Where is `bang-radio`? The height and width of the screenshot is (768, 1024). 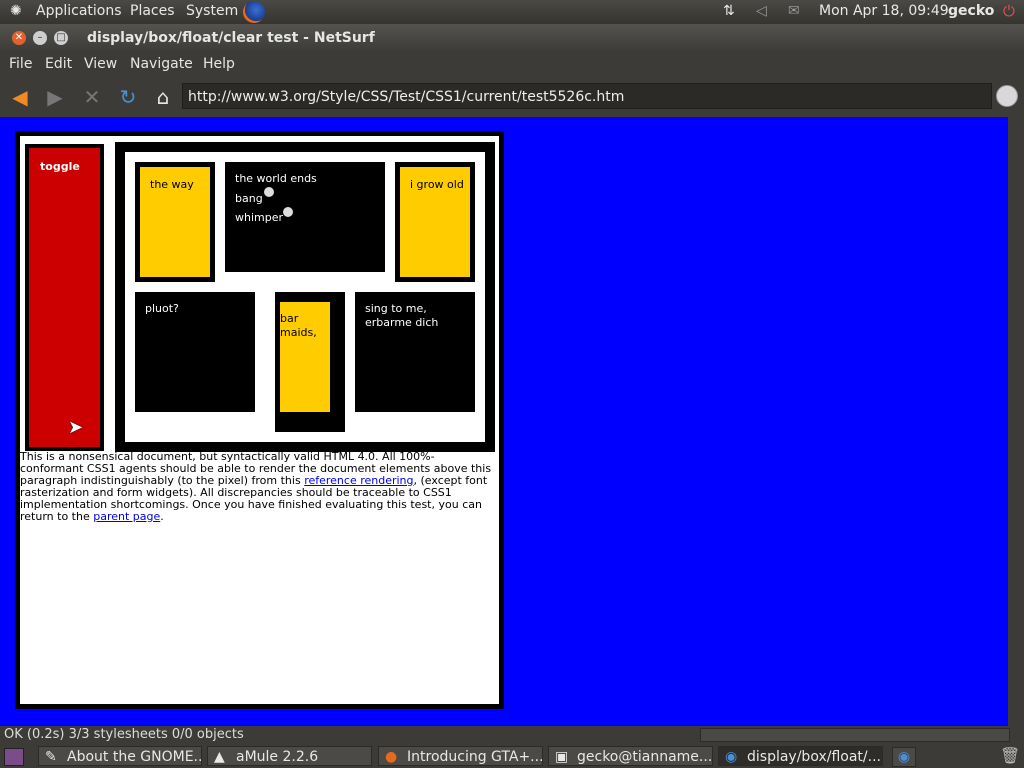
bang-radio is located at coordinates (269, 192).